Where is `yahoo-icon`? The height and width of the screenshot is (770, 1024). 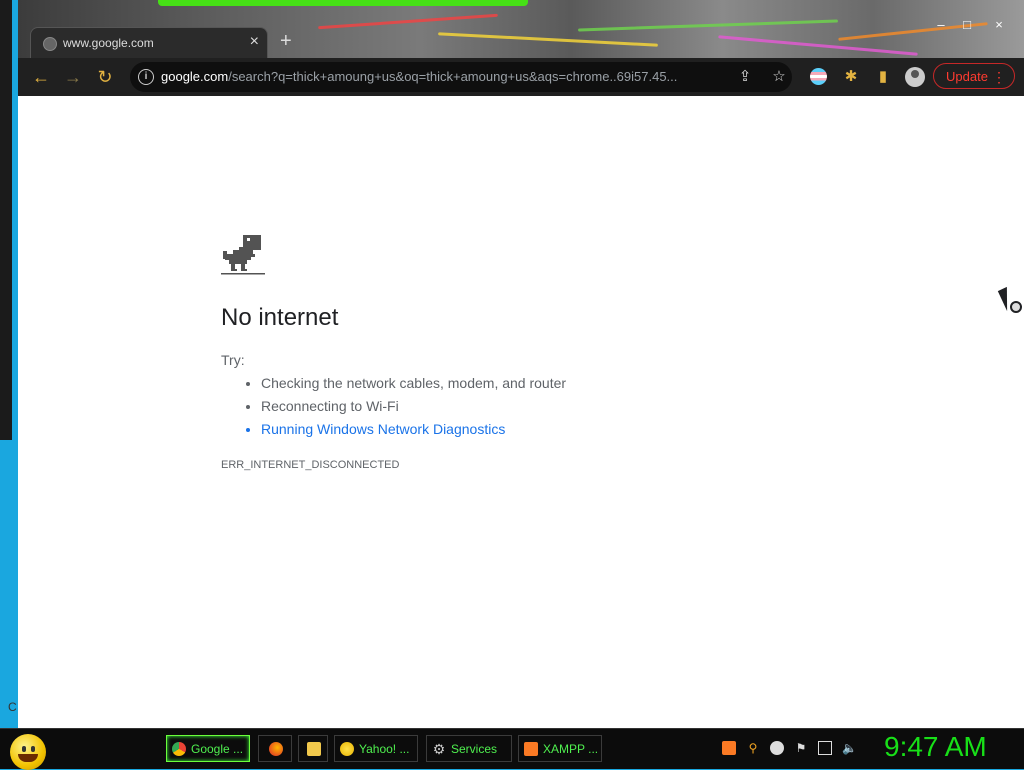
yahoo-icon is located at coordinates (347, 749).